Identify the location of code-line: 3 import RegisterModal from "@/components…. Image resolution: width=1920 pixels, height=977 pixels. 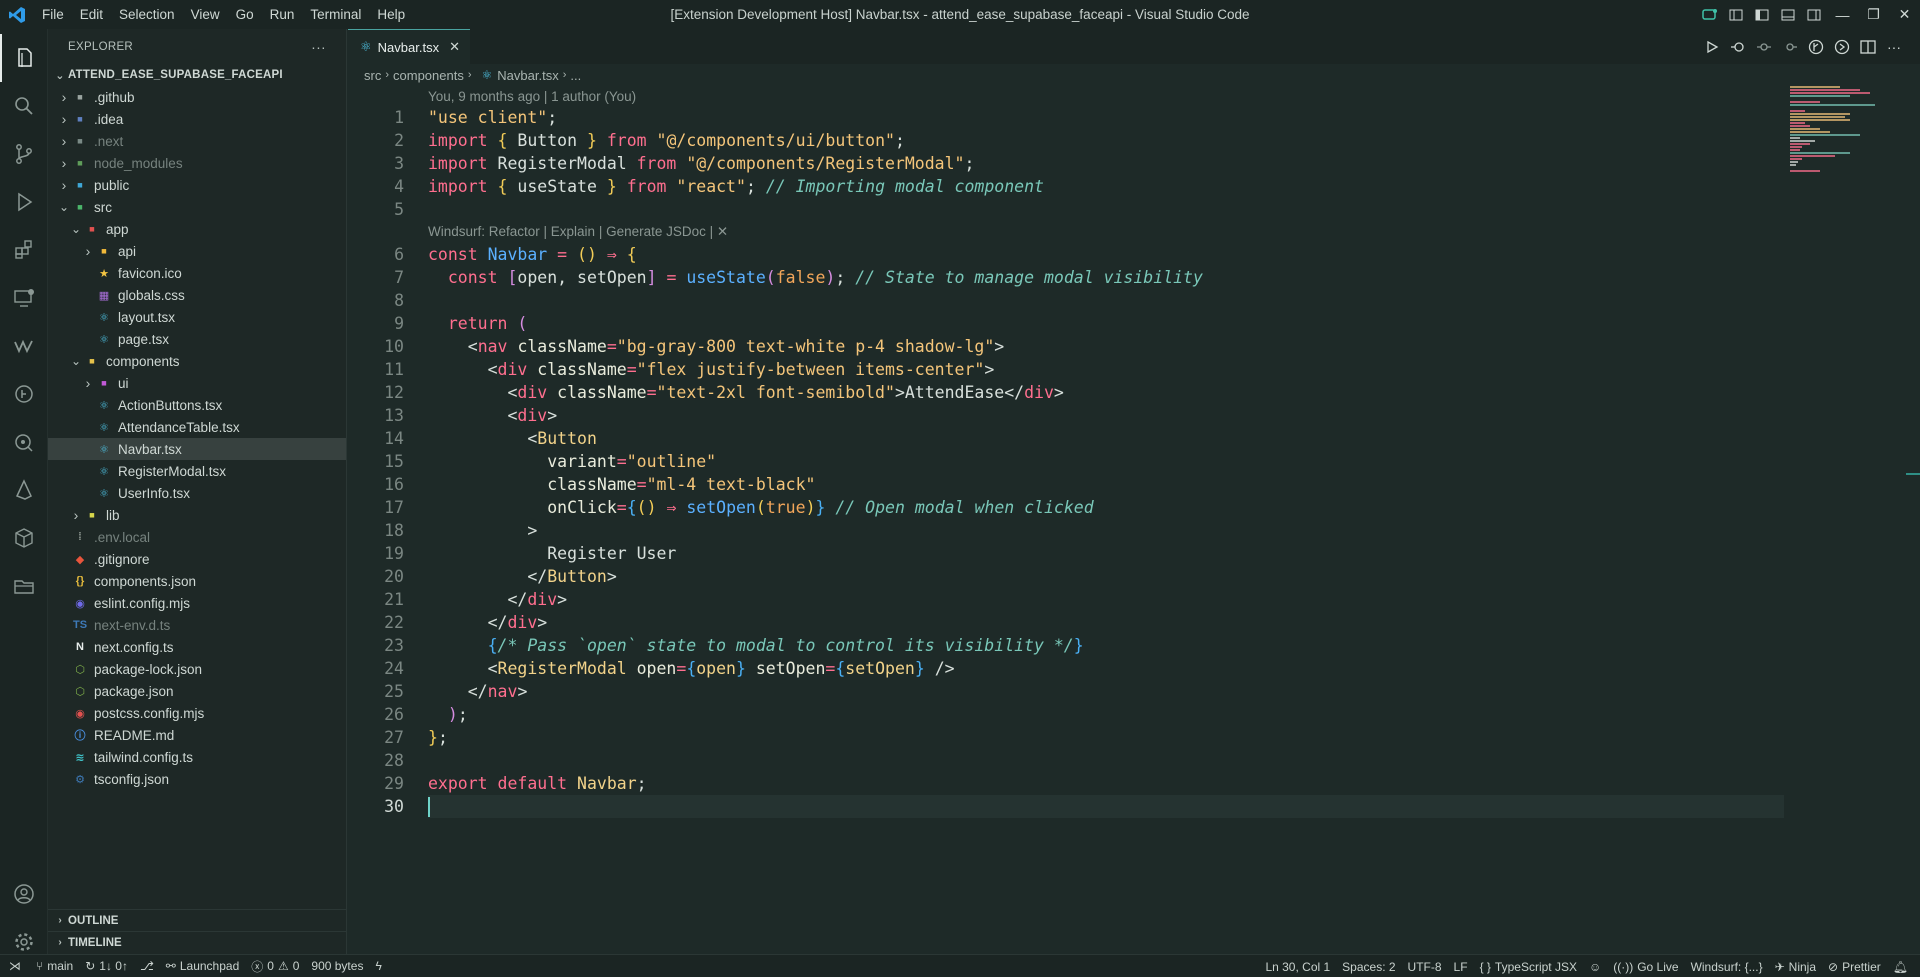
(1068, 163).